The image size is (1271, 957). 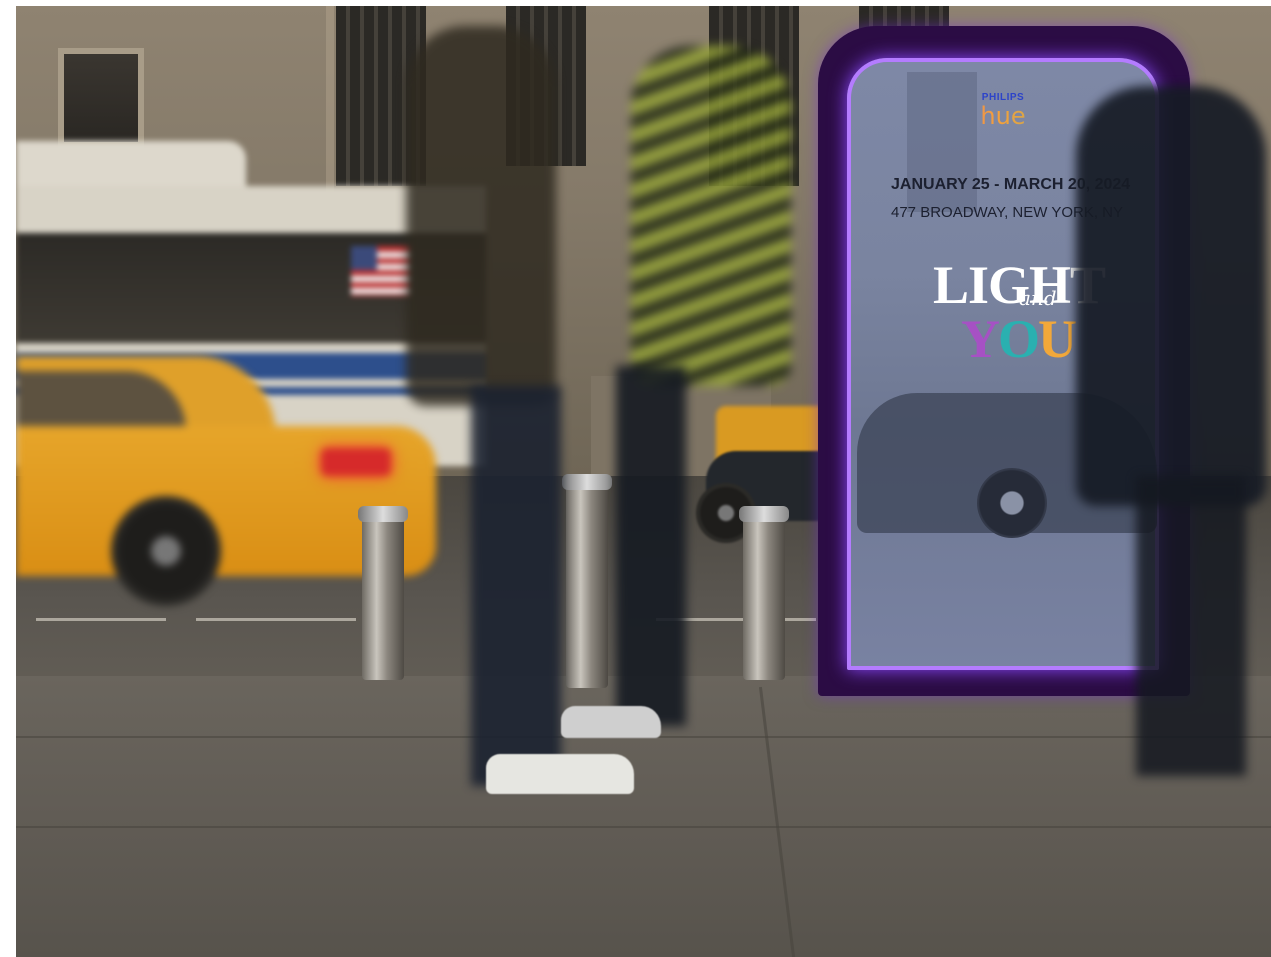 I want to click on title-you-u: U, so click(x=1057, y=339).